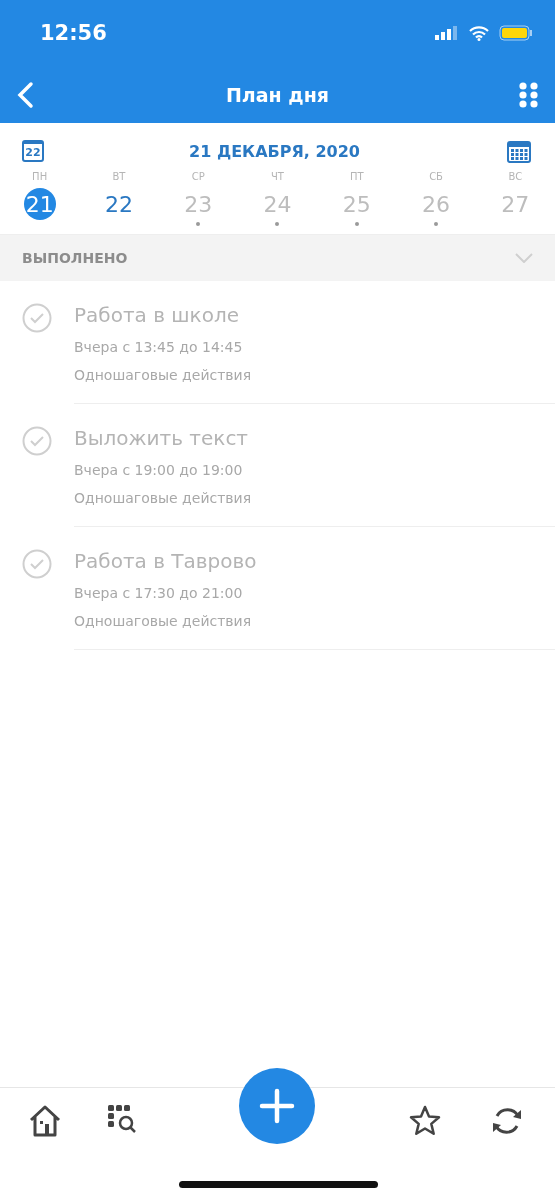 This screenshot has height=1200, width=555. What do you see at coordinates (436, 204) in the screenshot?
I see `day-button: 26` at bounding box center [436, 204].